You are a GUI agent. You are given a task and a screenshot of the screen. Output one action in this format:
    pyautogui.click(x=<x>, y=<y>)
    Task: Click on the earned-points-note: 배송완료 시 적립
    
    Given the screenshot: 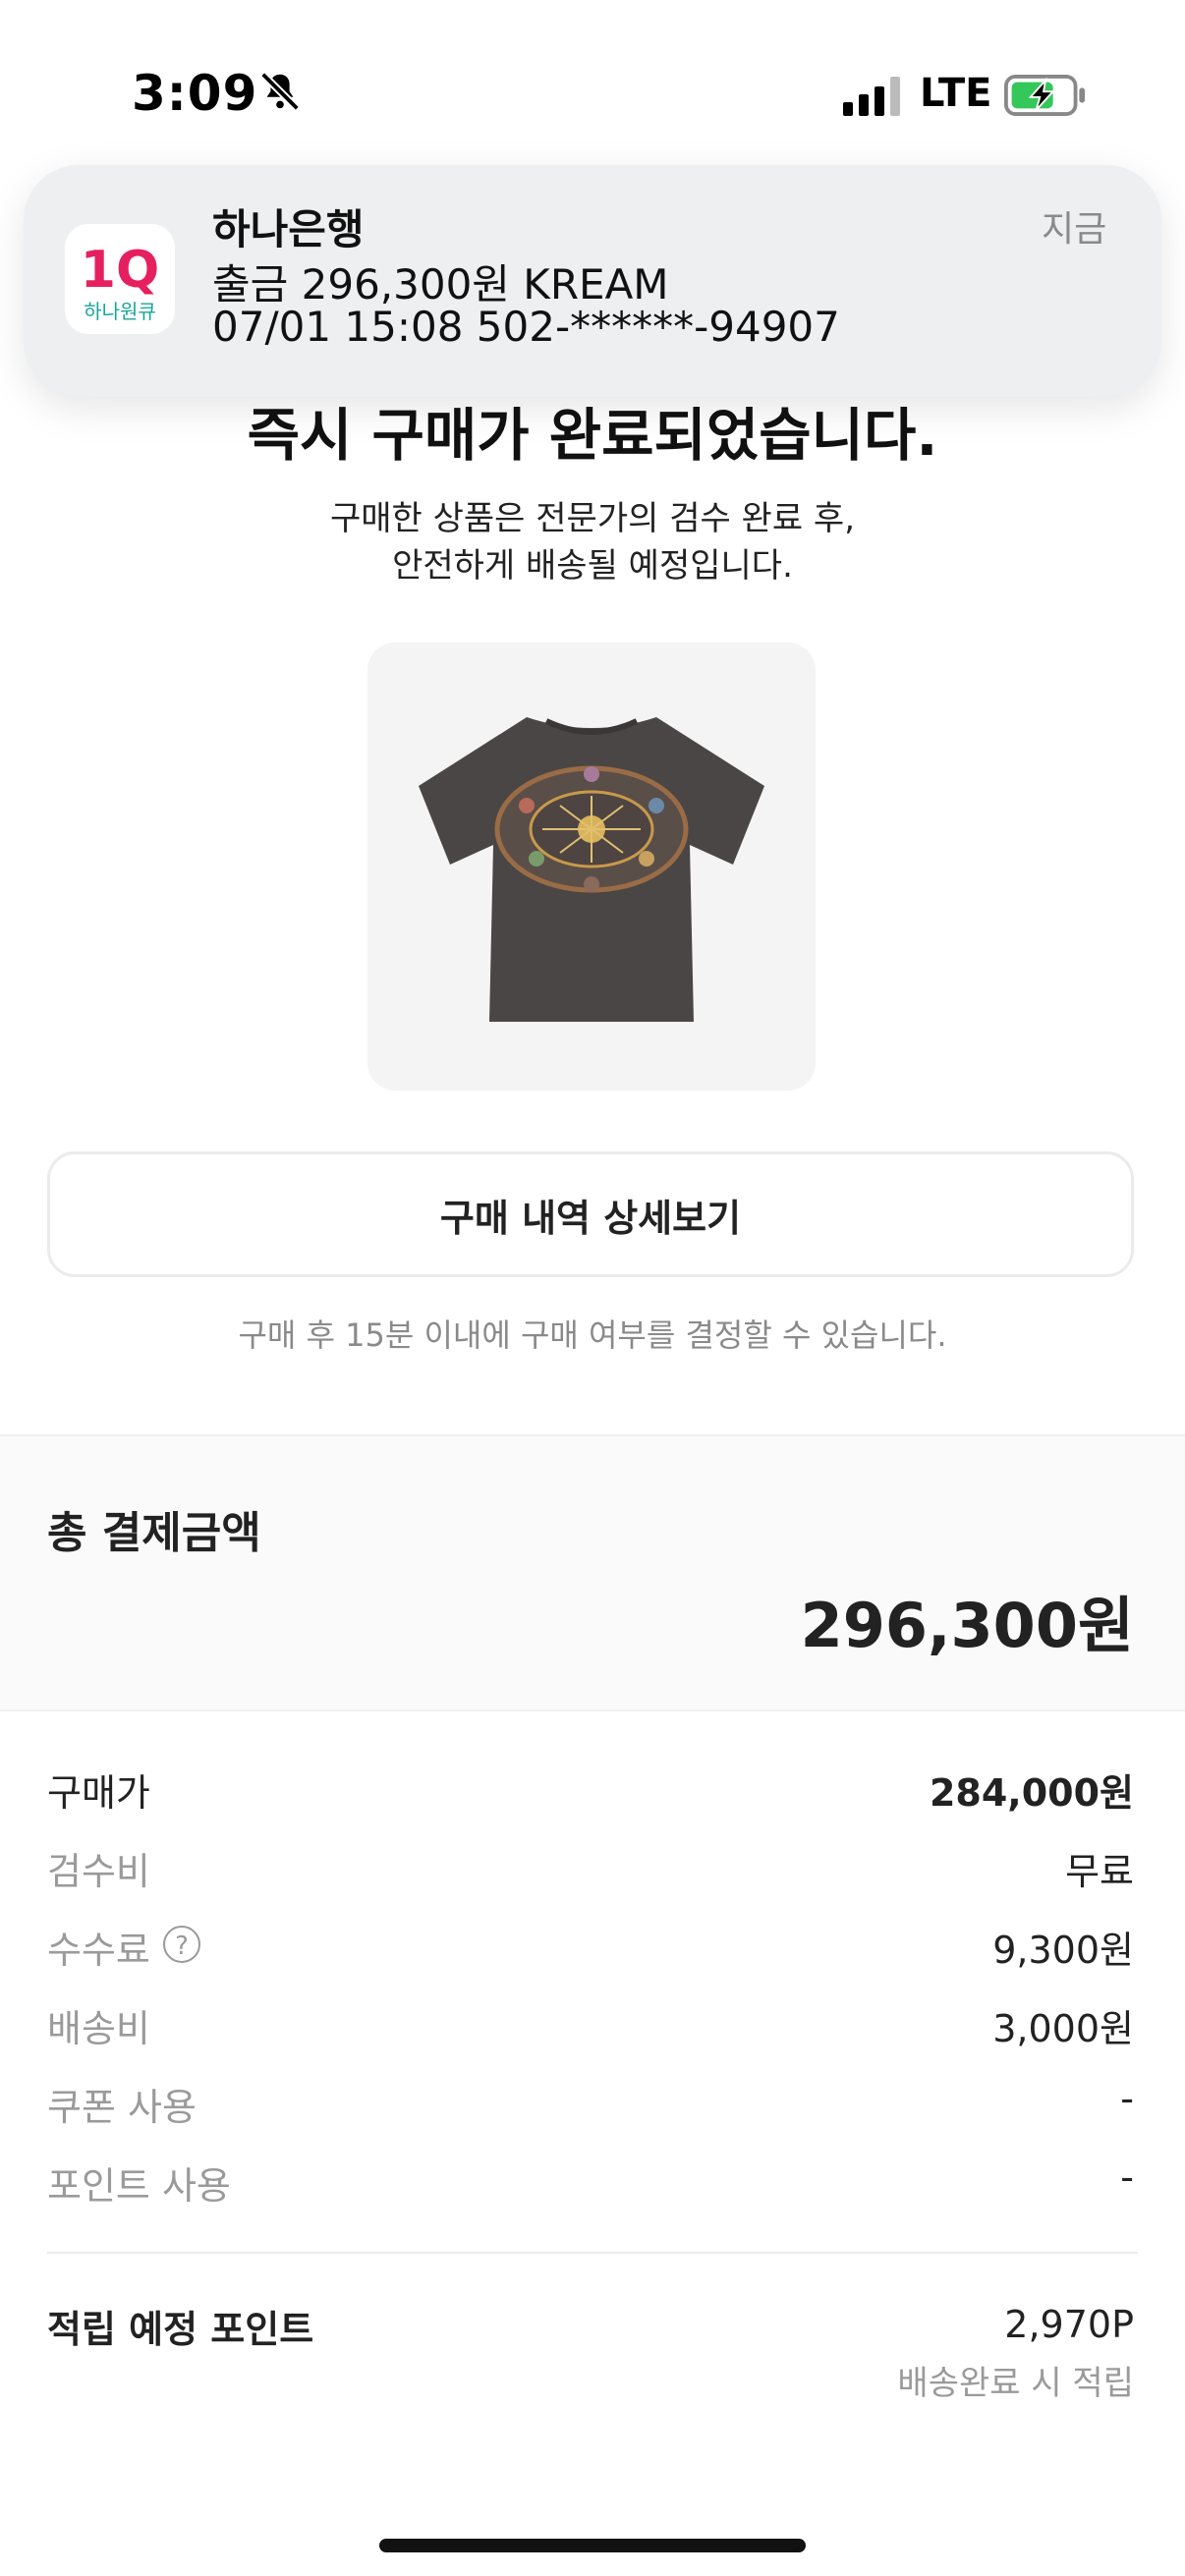 What is the action you would take?
    pyautogui.click(x=1016, y=2383)
    